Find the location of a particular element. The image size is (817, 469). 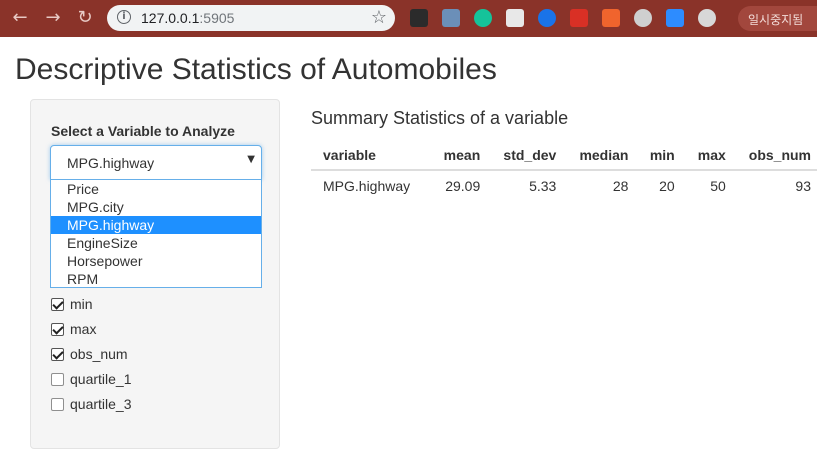

checkbox-label: min is located at coordinates (81, 304).